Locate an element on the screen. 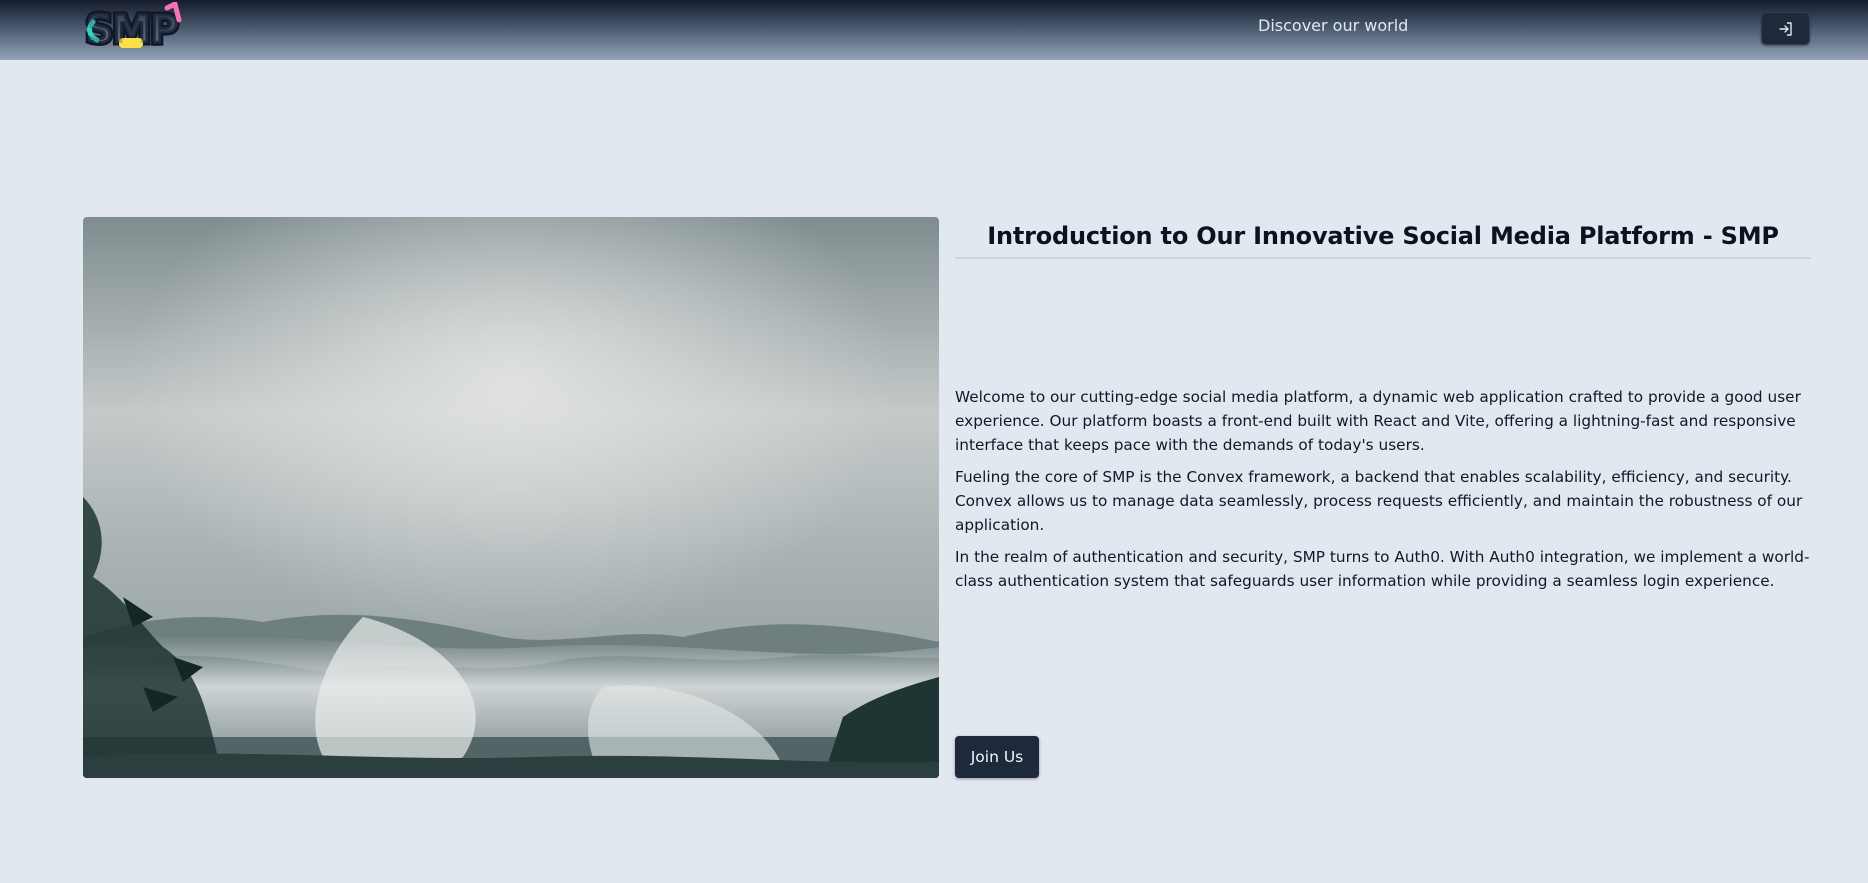  login-button is located at coordinates (1785, 28).